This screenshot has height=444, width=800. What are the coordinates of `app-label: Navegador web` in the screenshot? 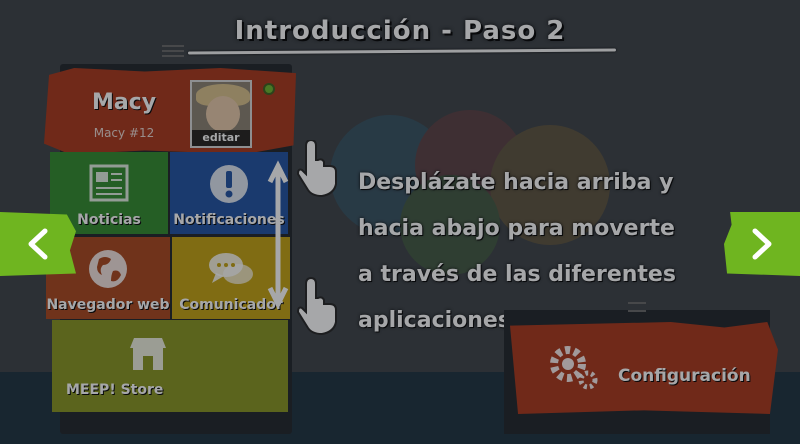 It's located at (108, 305).